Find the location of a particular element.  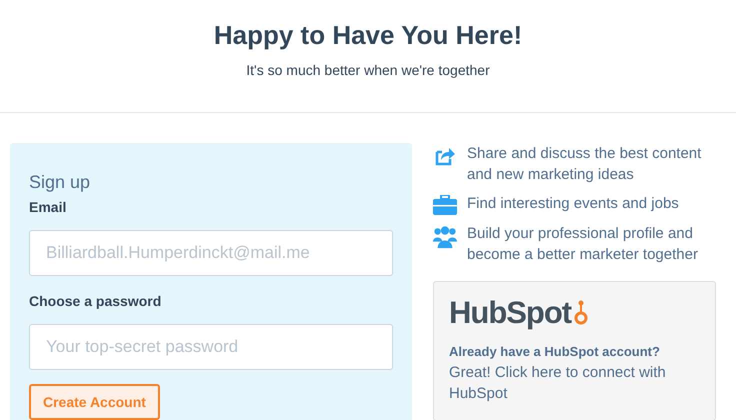

hubspot-logo: HubSpot is located at coordinates (510, 313).